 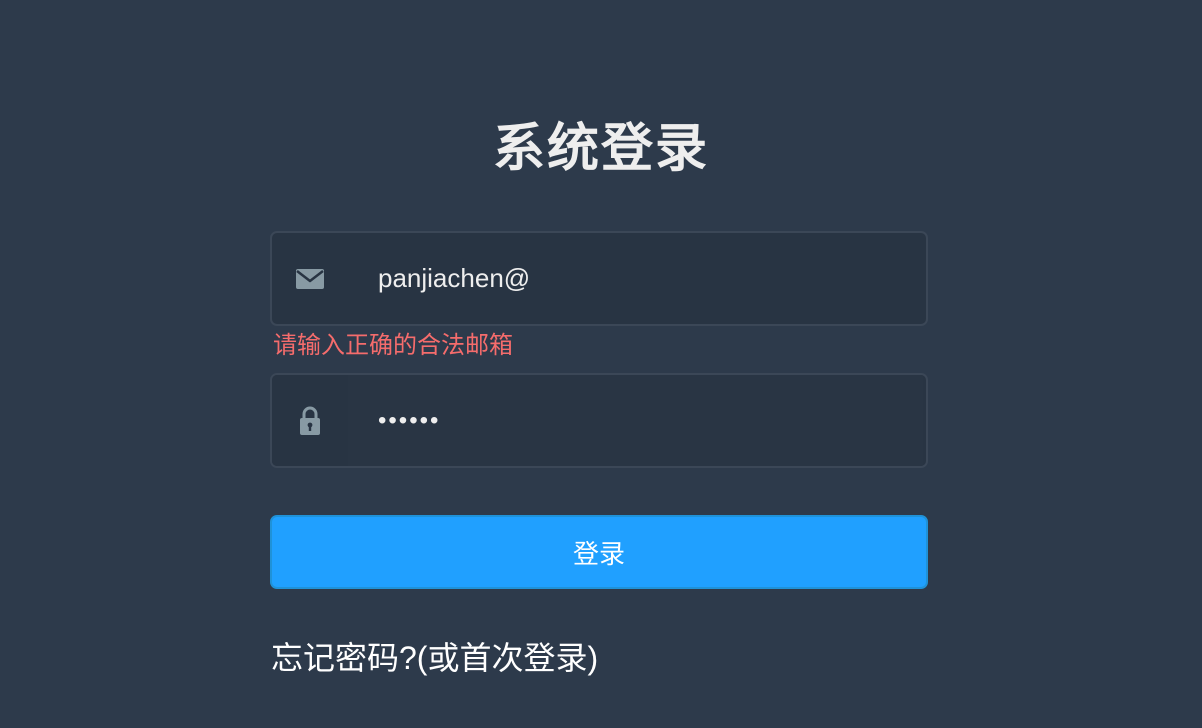 I want to click on email-icon, so click(x=310, y=278).